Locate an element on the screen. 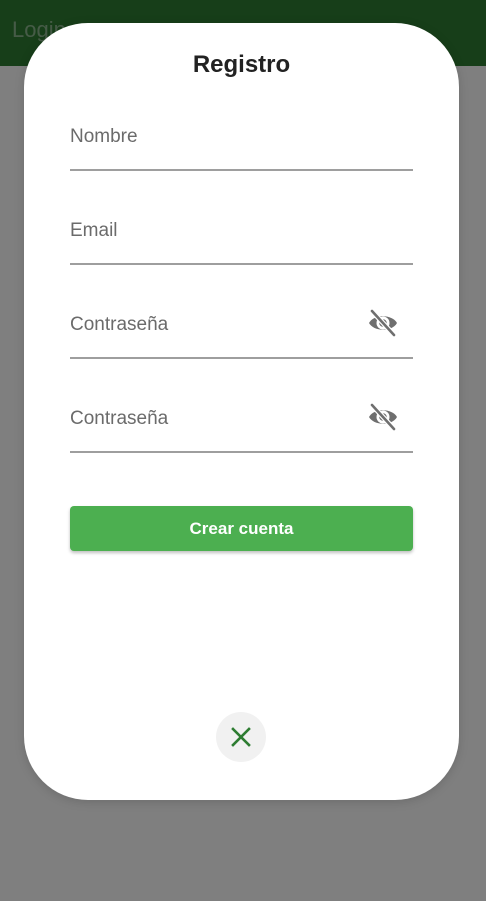 The height and width of the screenshot is (901, 486). dialog-title: Registro is located at coordinates (241, 64).